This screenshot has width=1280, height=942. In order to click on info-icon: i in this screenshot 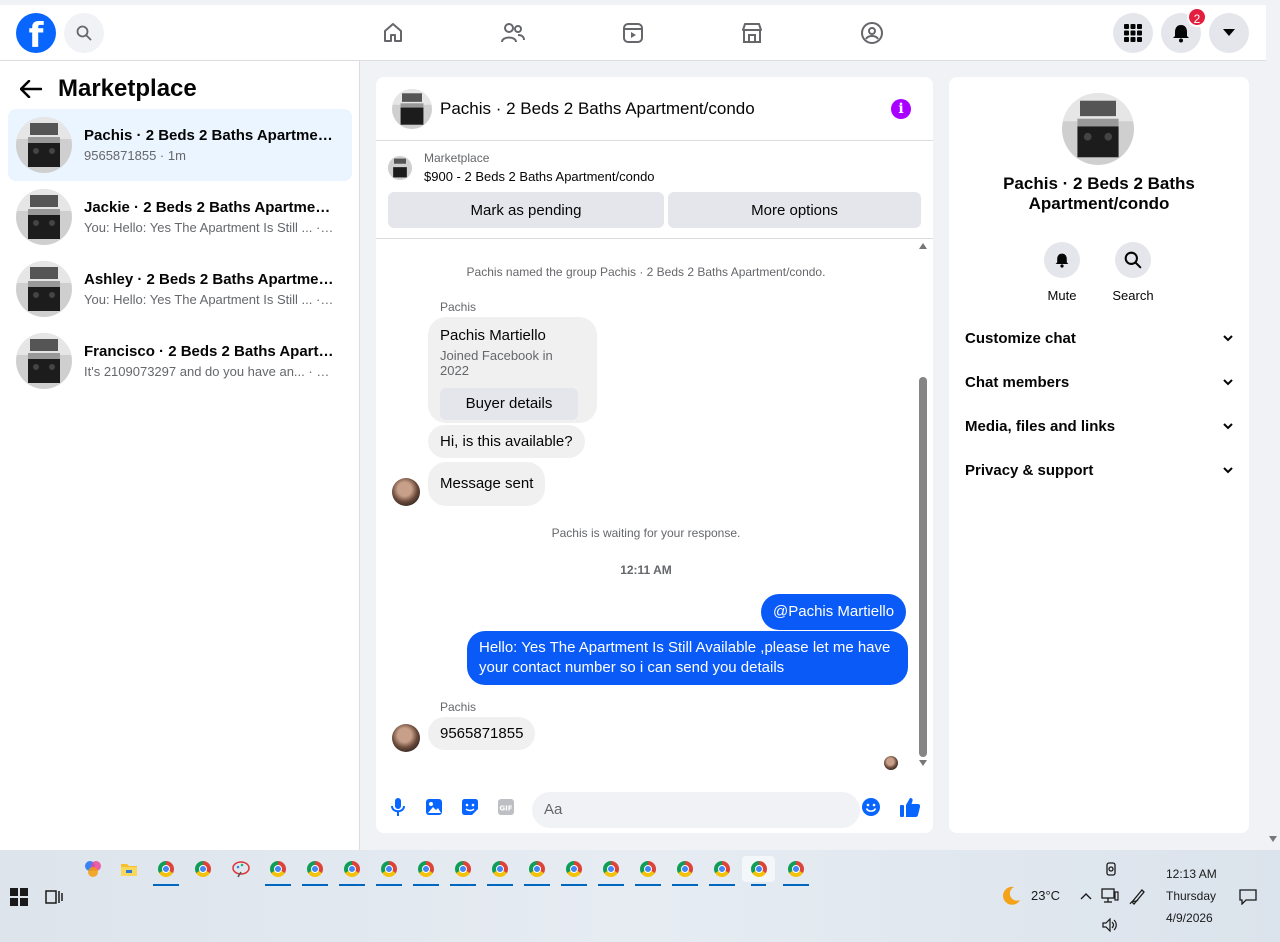, I will do `click(901, 109)`.